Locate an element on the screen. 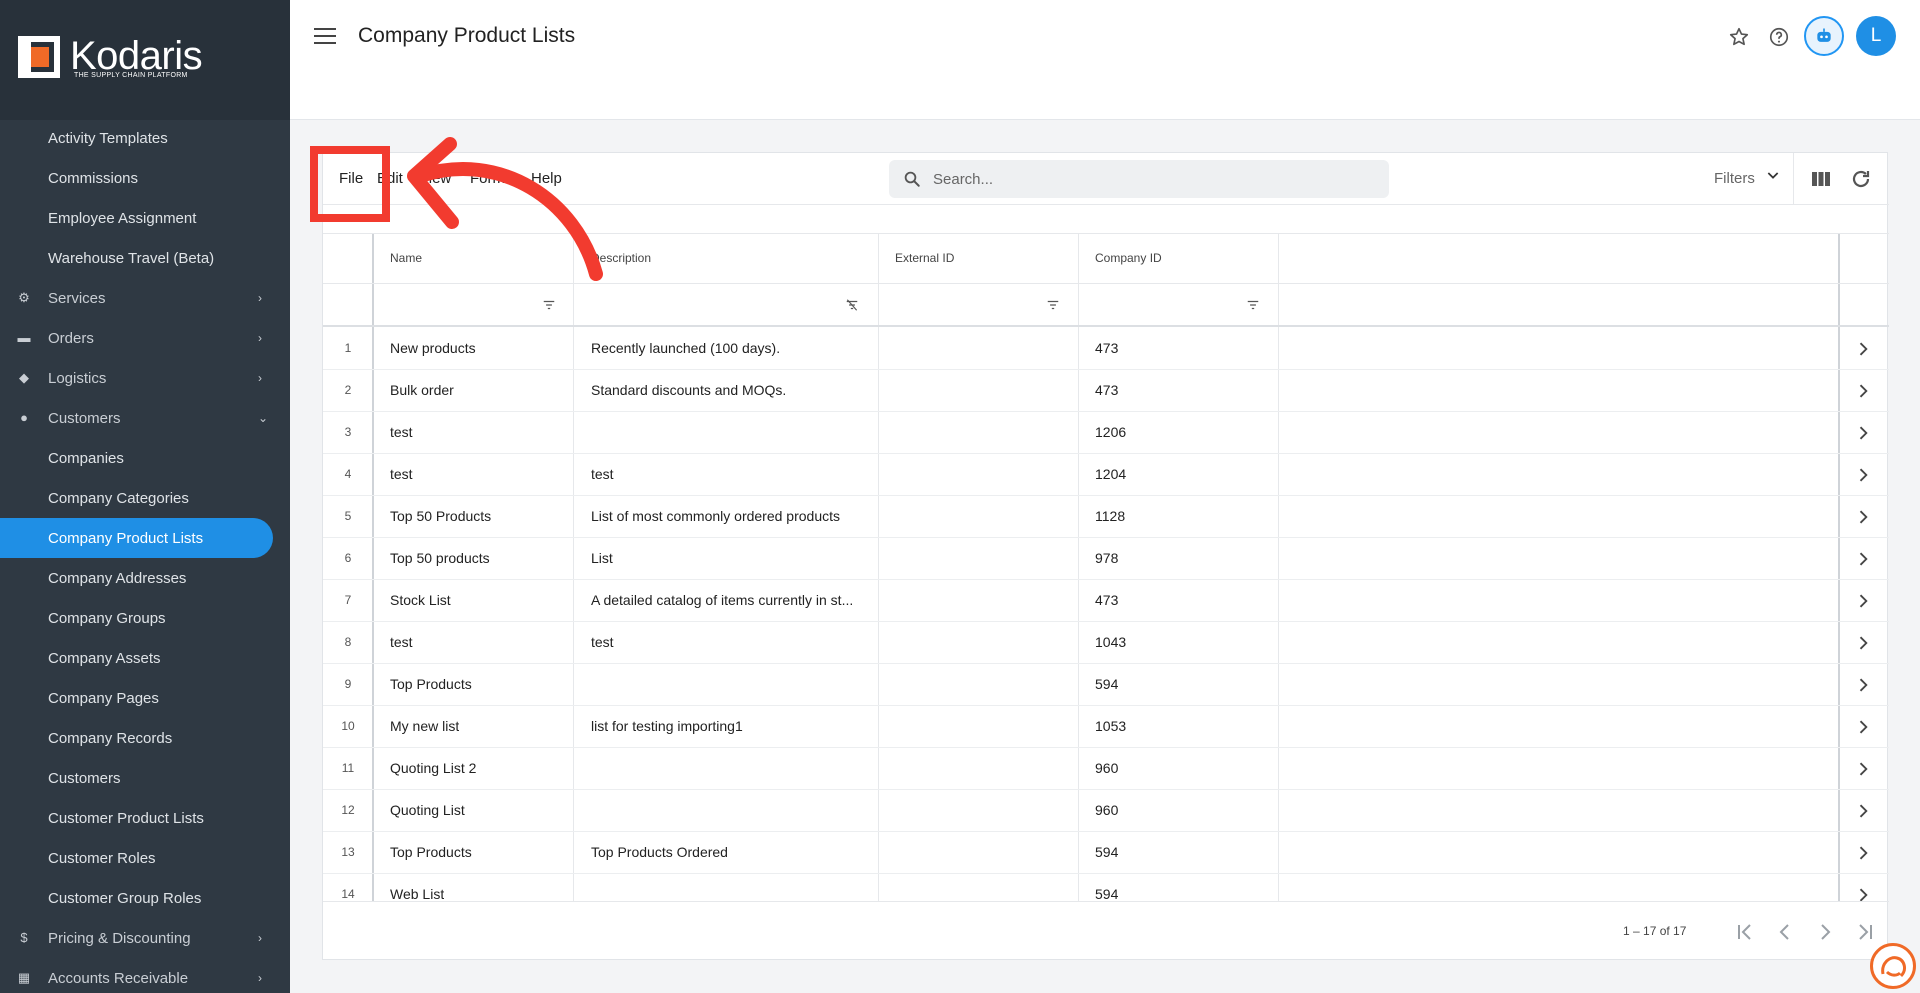  table-row: 6 Top 50 products List 978 is located at coordinates (1106, 559).